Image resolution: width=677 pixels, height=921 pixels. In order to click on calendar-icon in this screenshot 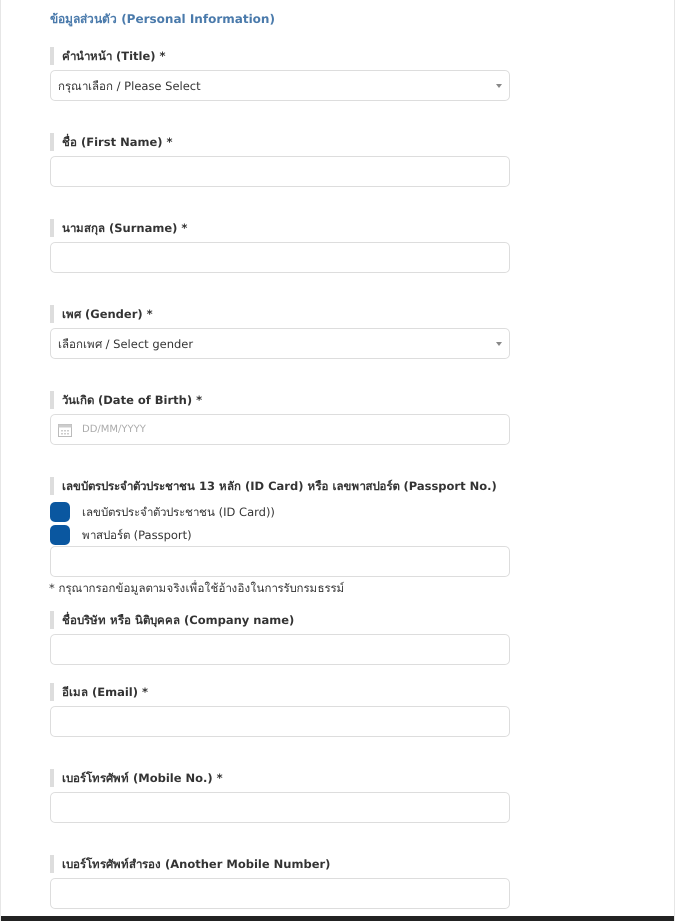, I will do `click(65, 429)`.